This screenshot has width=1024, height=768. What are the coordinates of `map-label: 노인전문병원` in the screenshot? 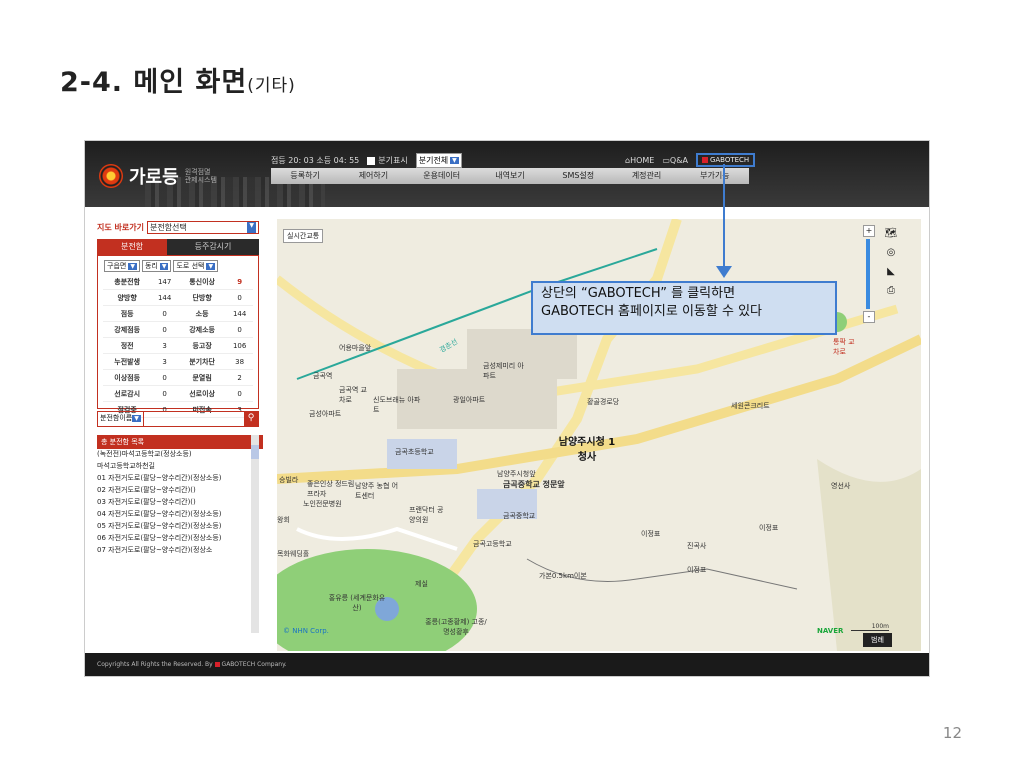 It's located at (322, 504).